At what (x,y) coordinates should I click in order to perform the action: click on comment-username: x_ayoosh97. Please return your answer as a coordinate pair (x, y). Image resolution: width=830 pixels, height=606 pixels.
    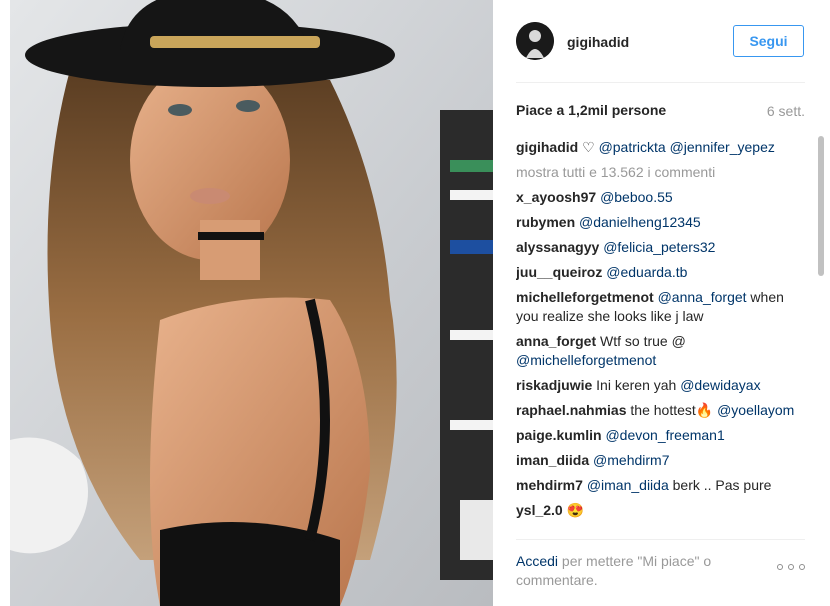
    Looking at the image, I should click on (556, 197).